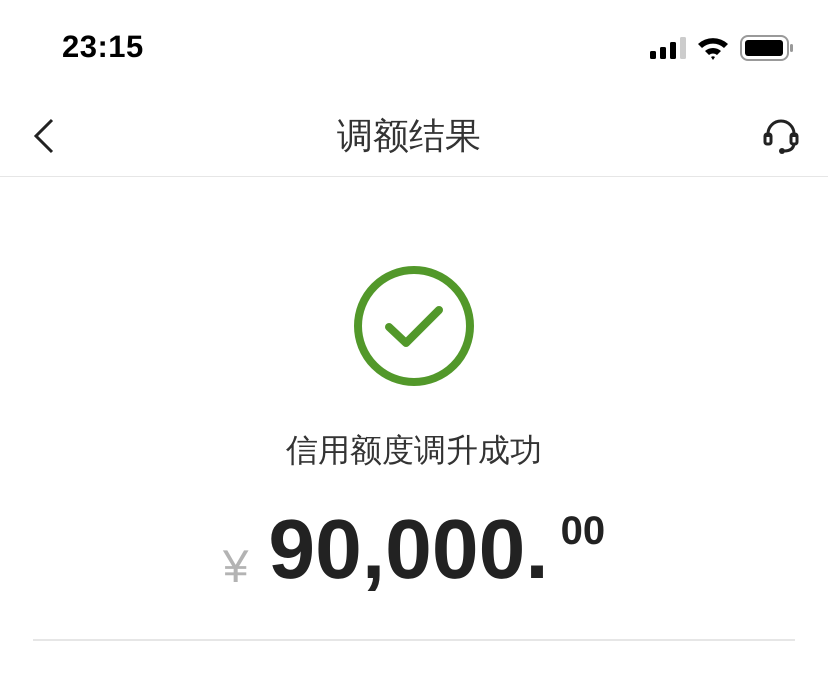 The height and width of the screenshot is (686, 828). Describe the element at coordinates (713, 48) in the screenshot. I see `wifi-icon` at that location.